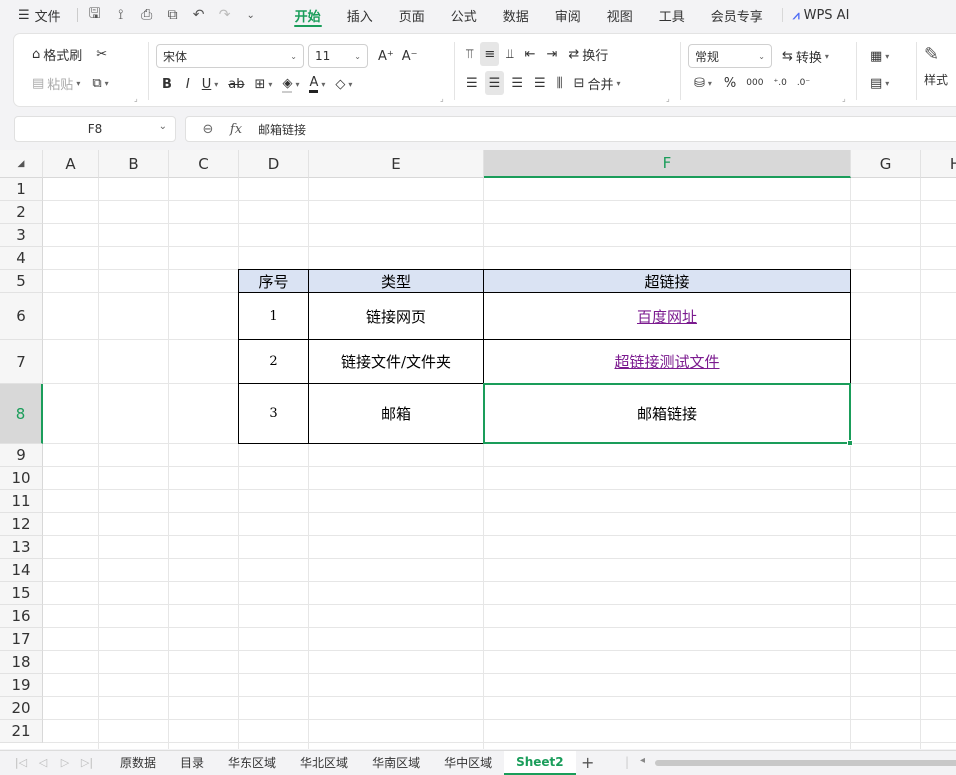  What do you see at coordinates (264, 84) in the screenshot?
I see `borders-button: ⊞ ▾` at bounding box center [264, 84].